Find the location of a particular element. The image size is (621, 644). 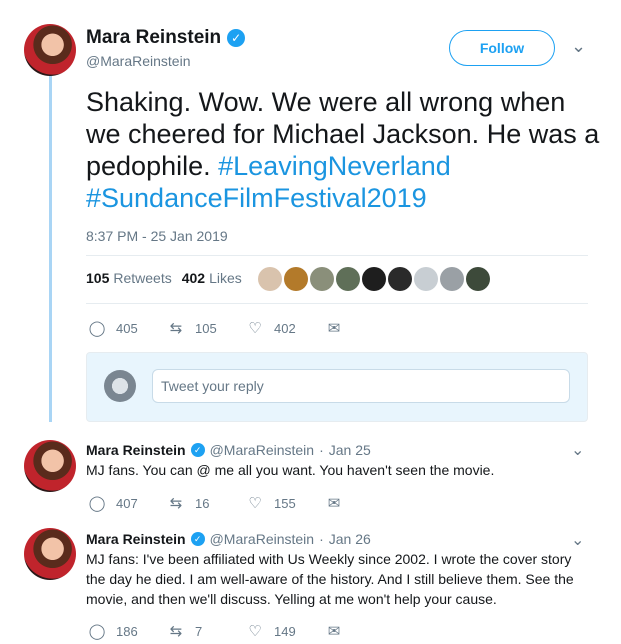

reply-date: Jan 26 is located at coordinates (350, 539).